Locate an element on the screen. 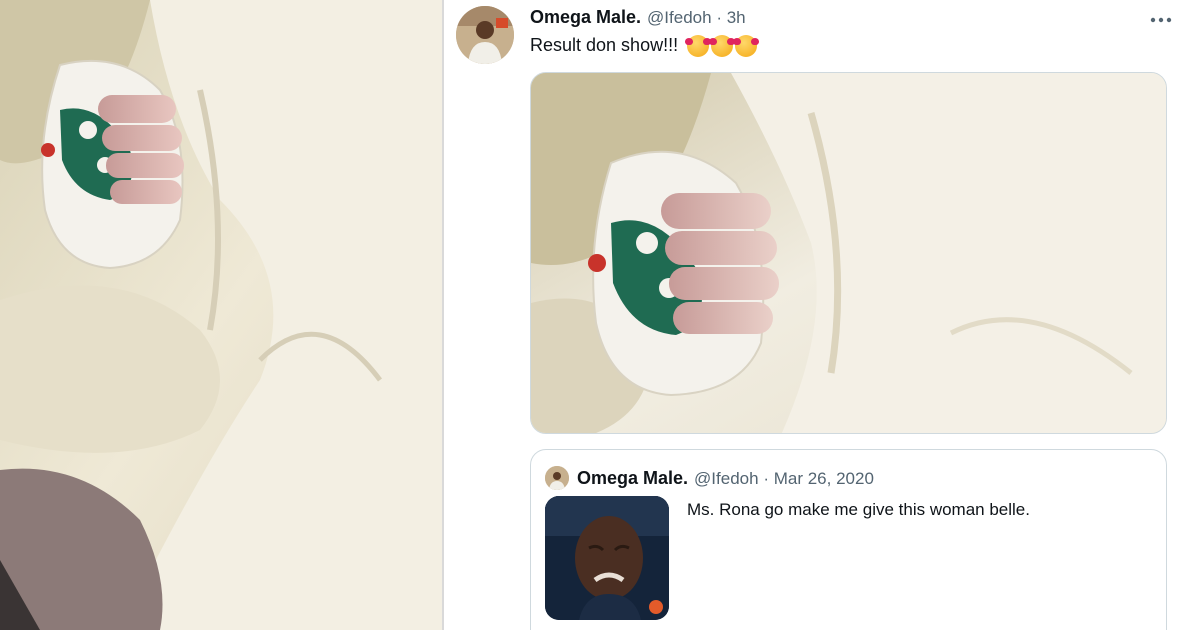  handle: @Ifedoh is located at coordinates (679, 17).